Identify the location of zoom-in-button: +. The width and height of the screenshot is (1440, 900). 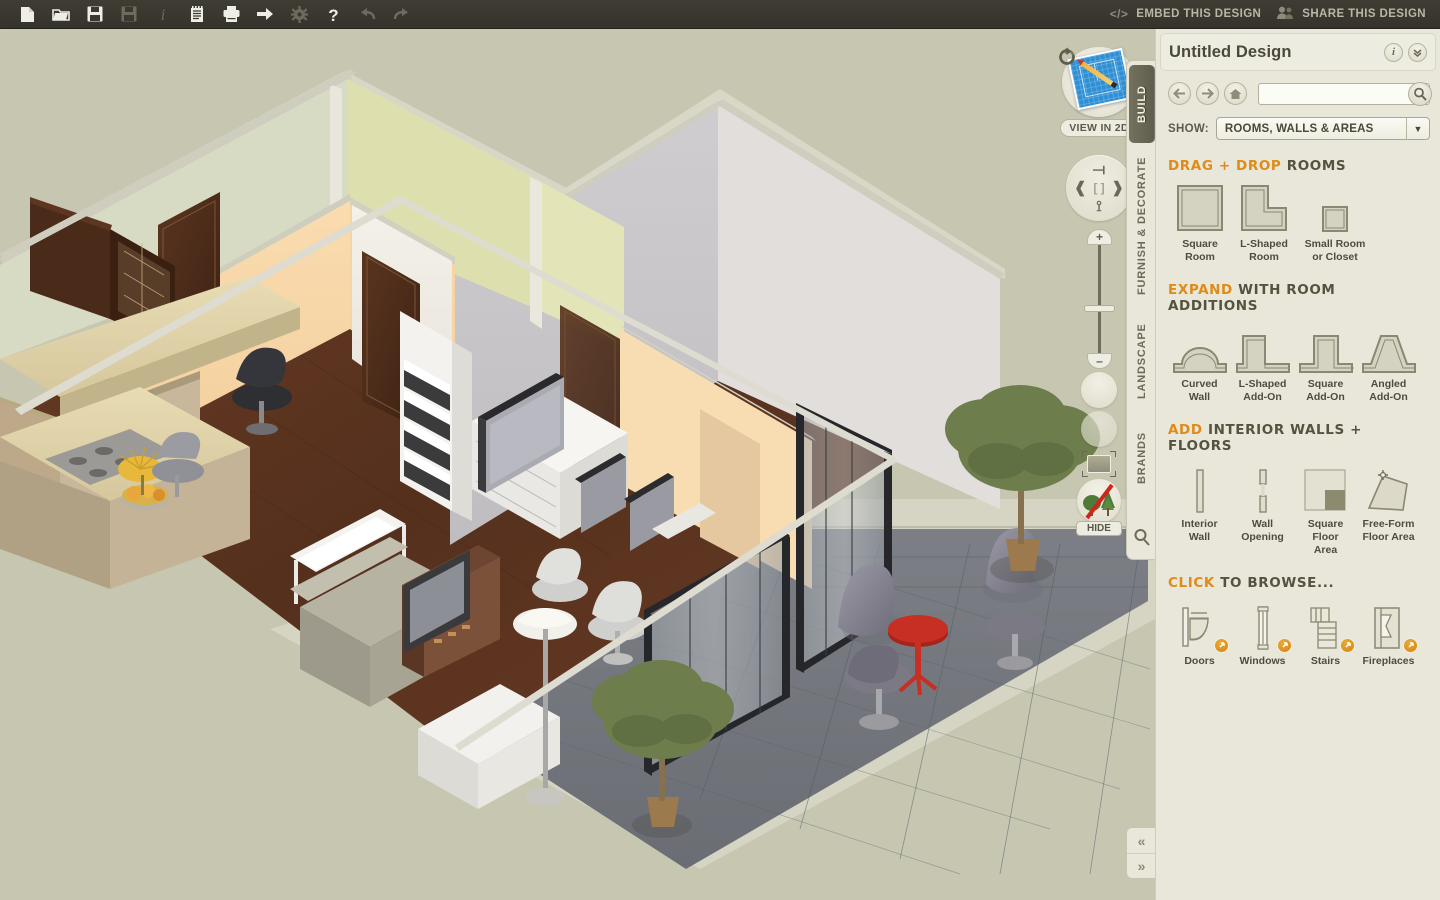
(1099, 237).